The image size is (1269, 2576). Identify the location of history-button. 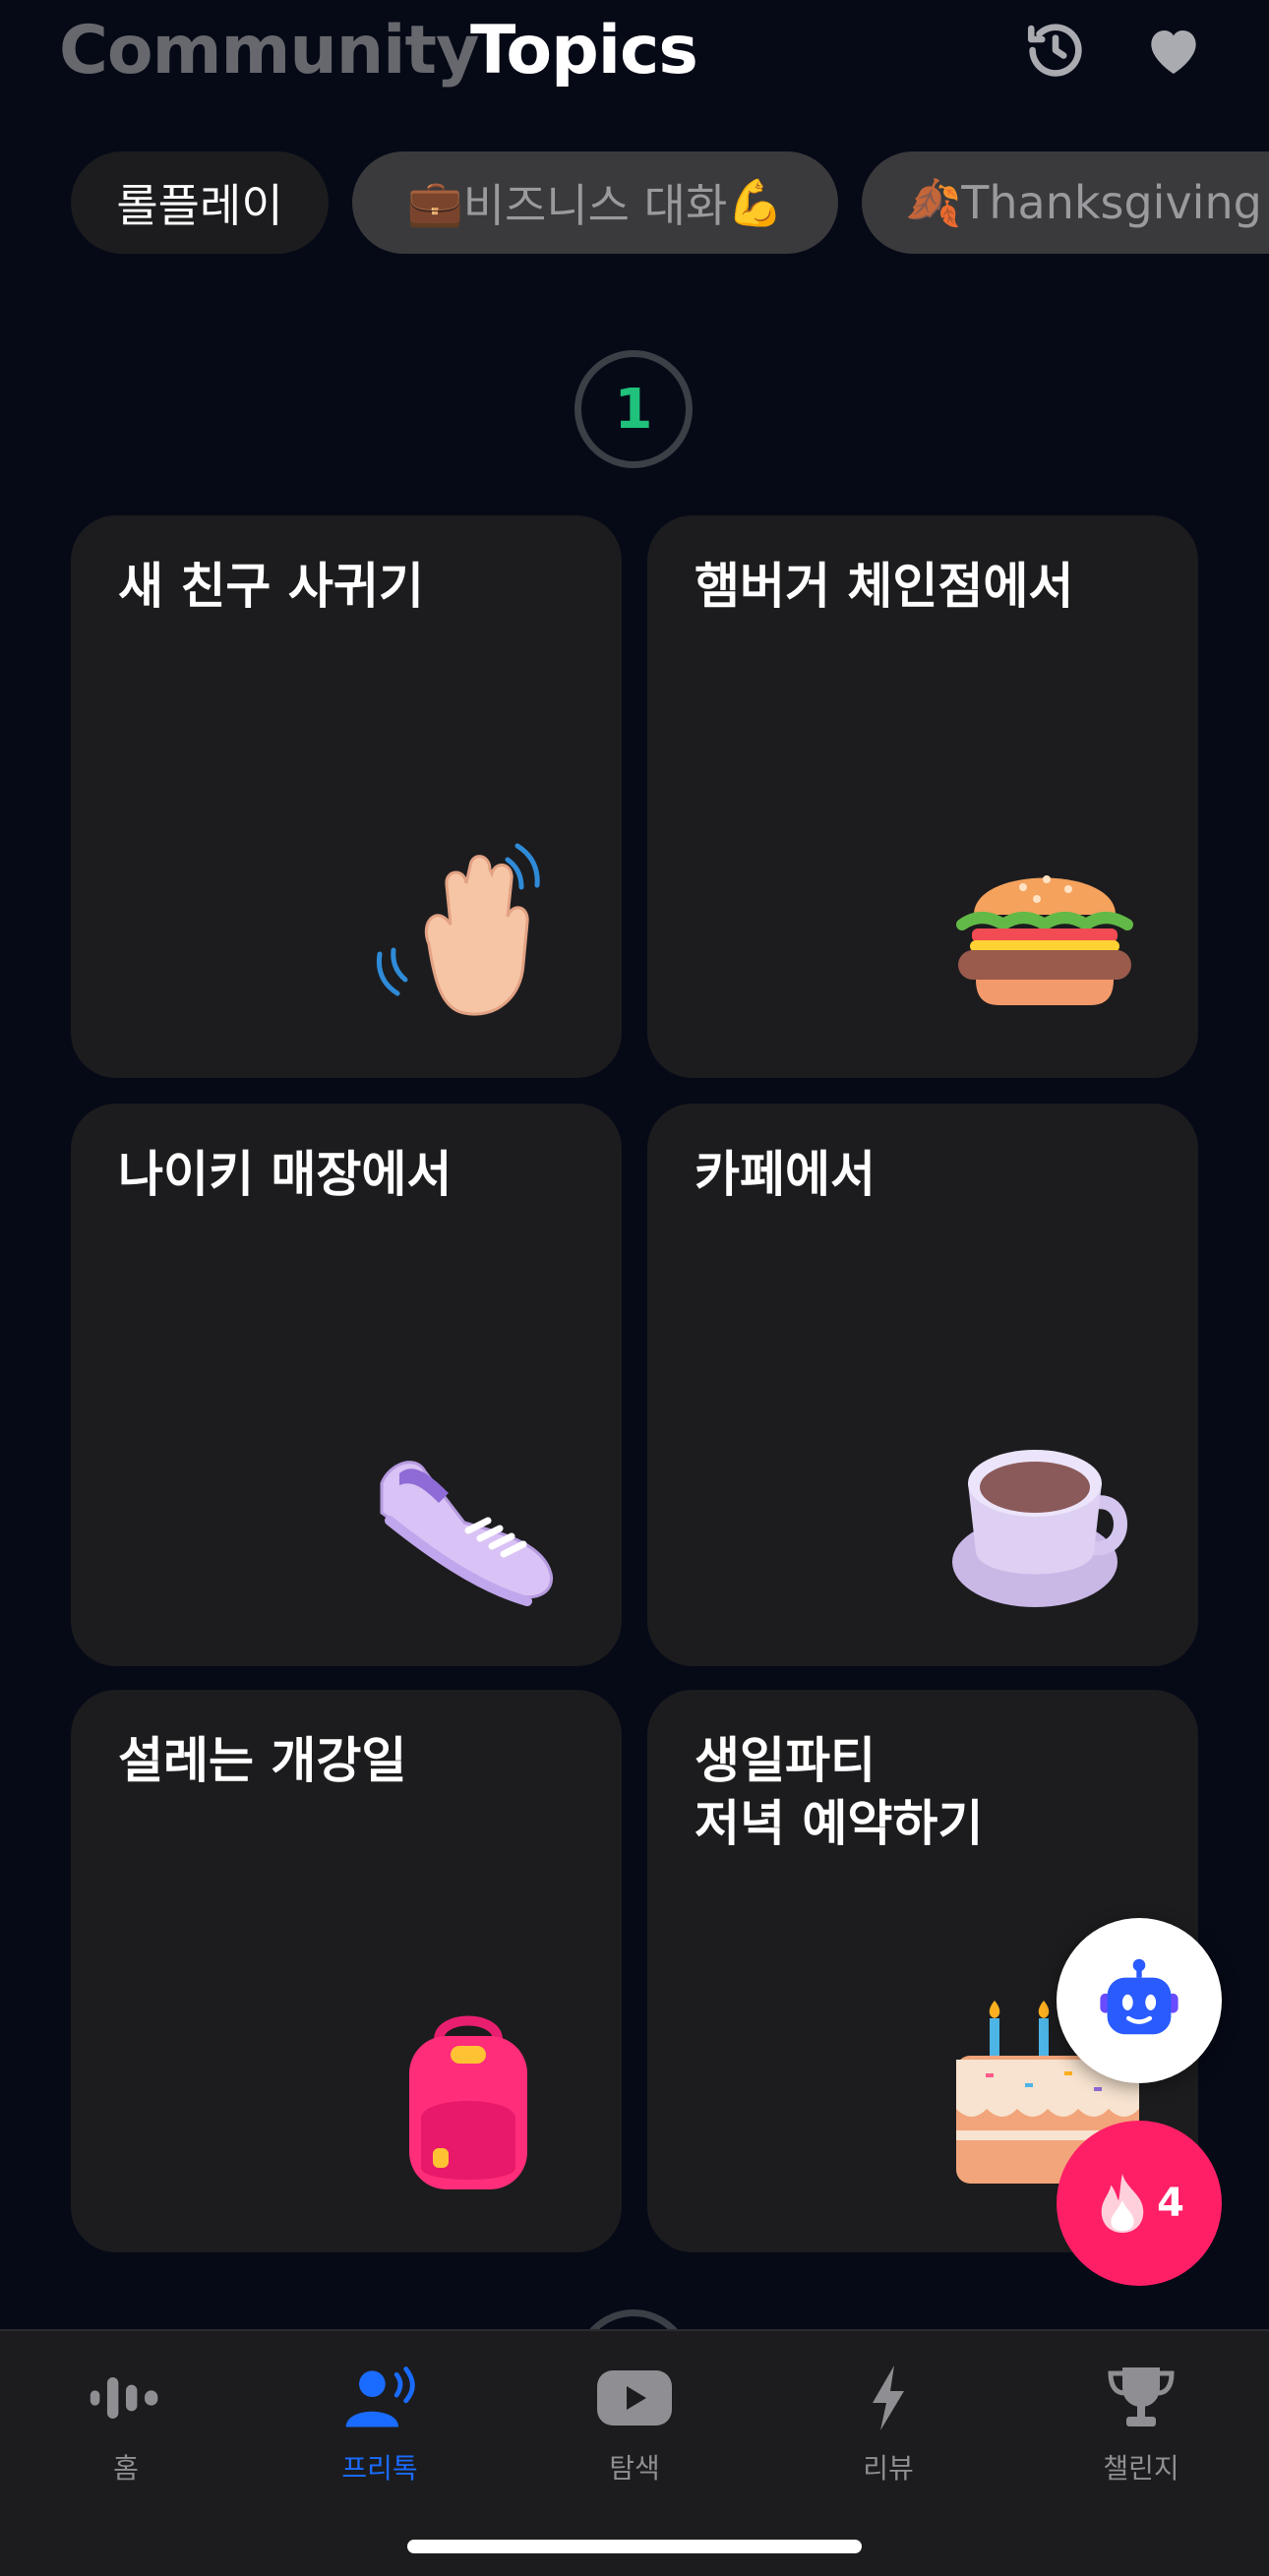
(1055, 51).